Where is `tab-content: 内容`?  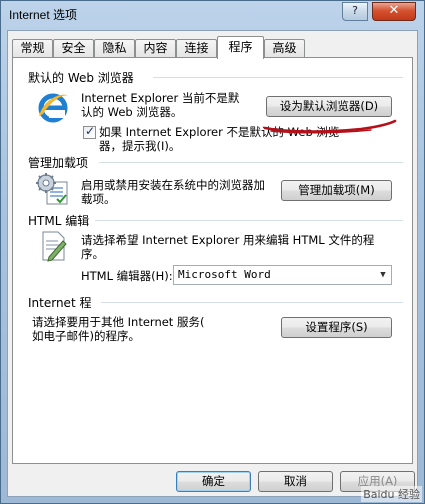
tab-content: 内容 is located at coordinates (155, 48).